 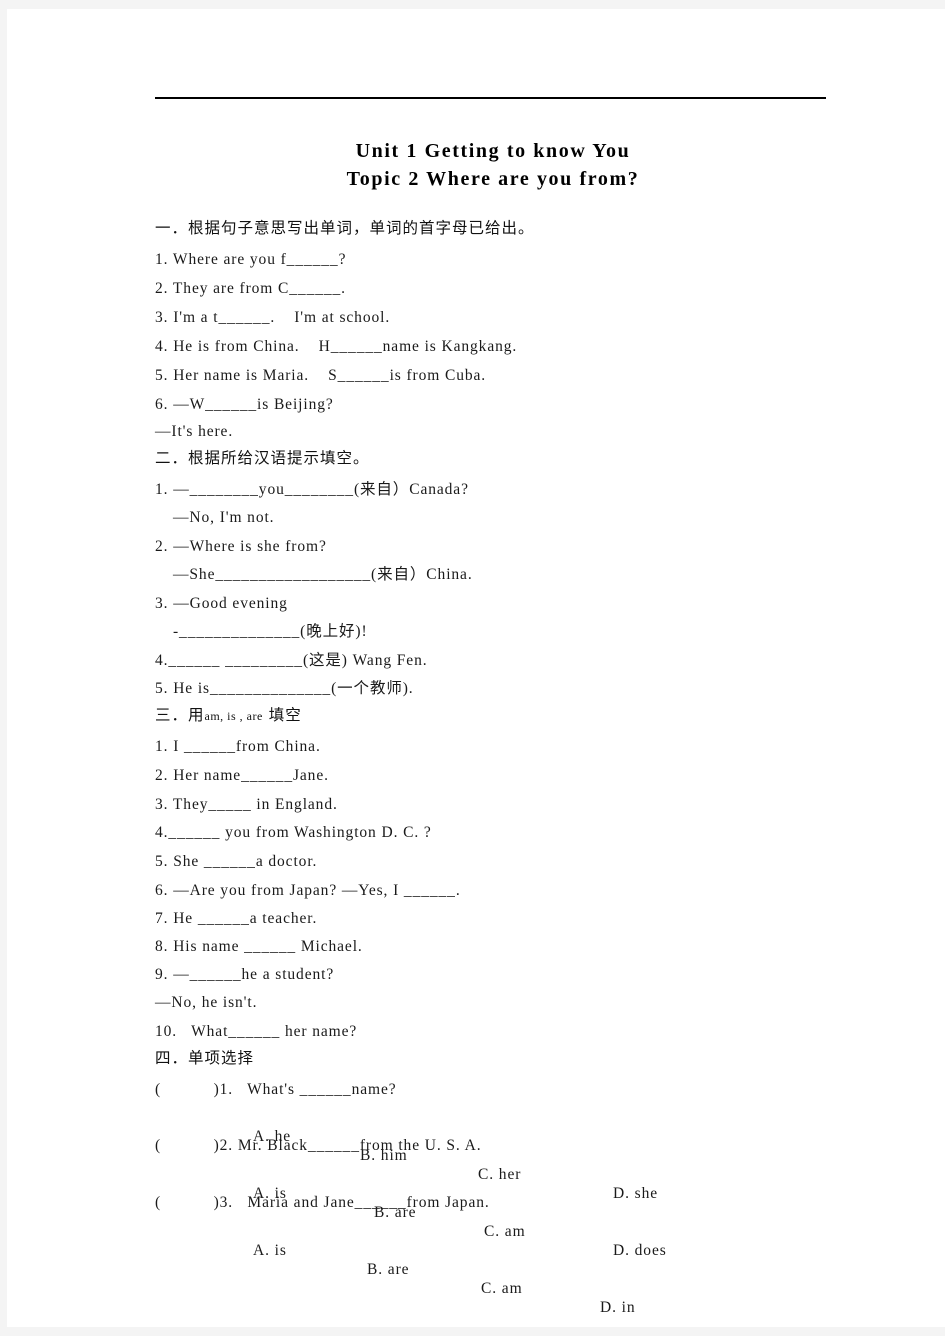 What do you see at coordinates (246, 804) in the screenshot?
I see `section-3-item-3: 3. They_____ in England.` at bounding box center [246, 804].